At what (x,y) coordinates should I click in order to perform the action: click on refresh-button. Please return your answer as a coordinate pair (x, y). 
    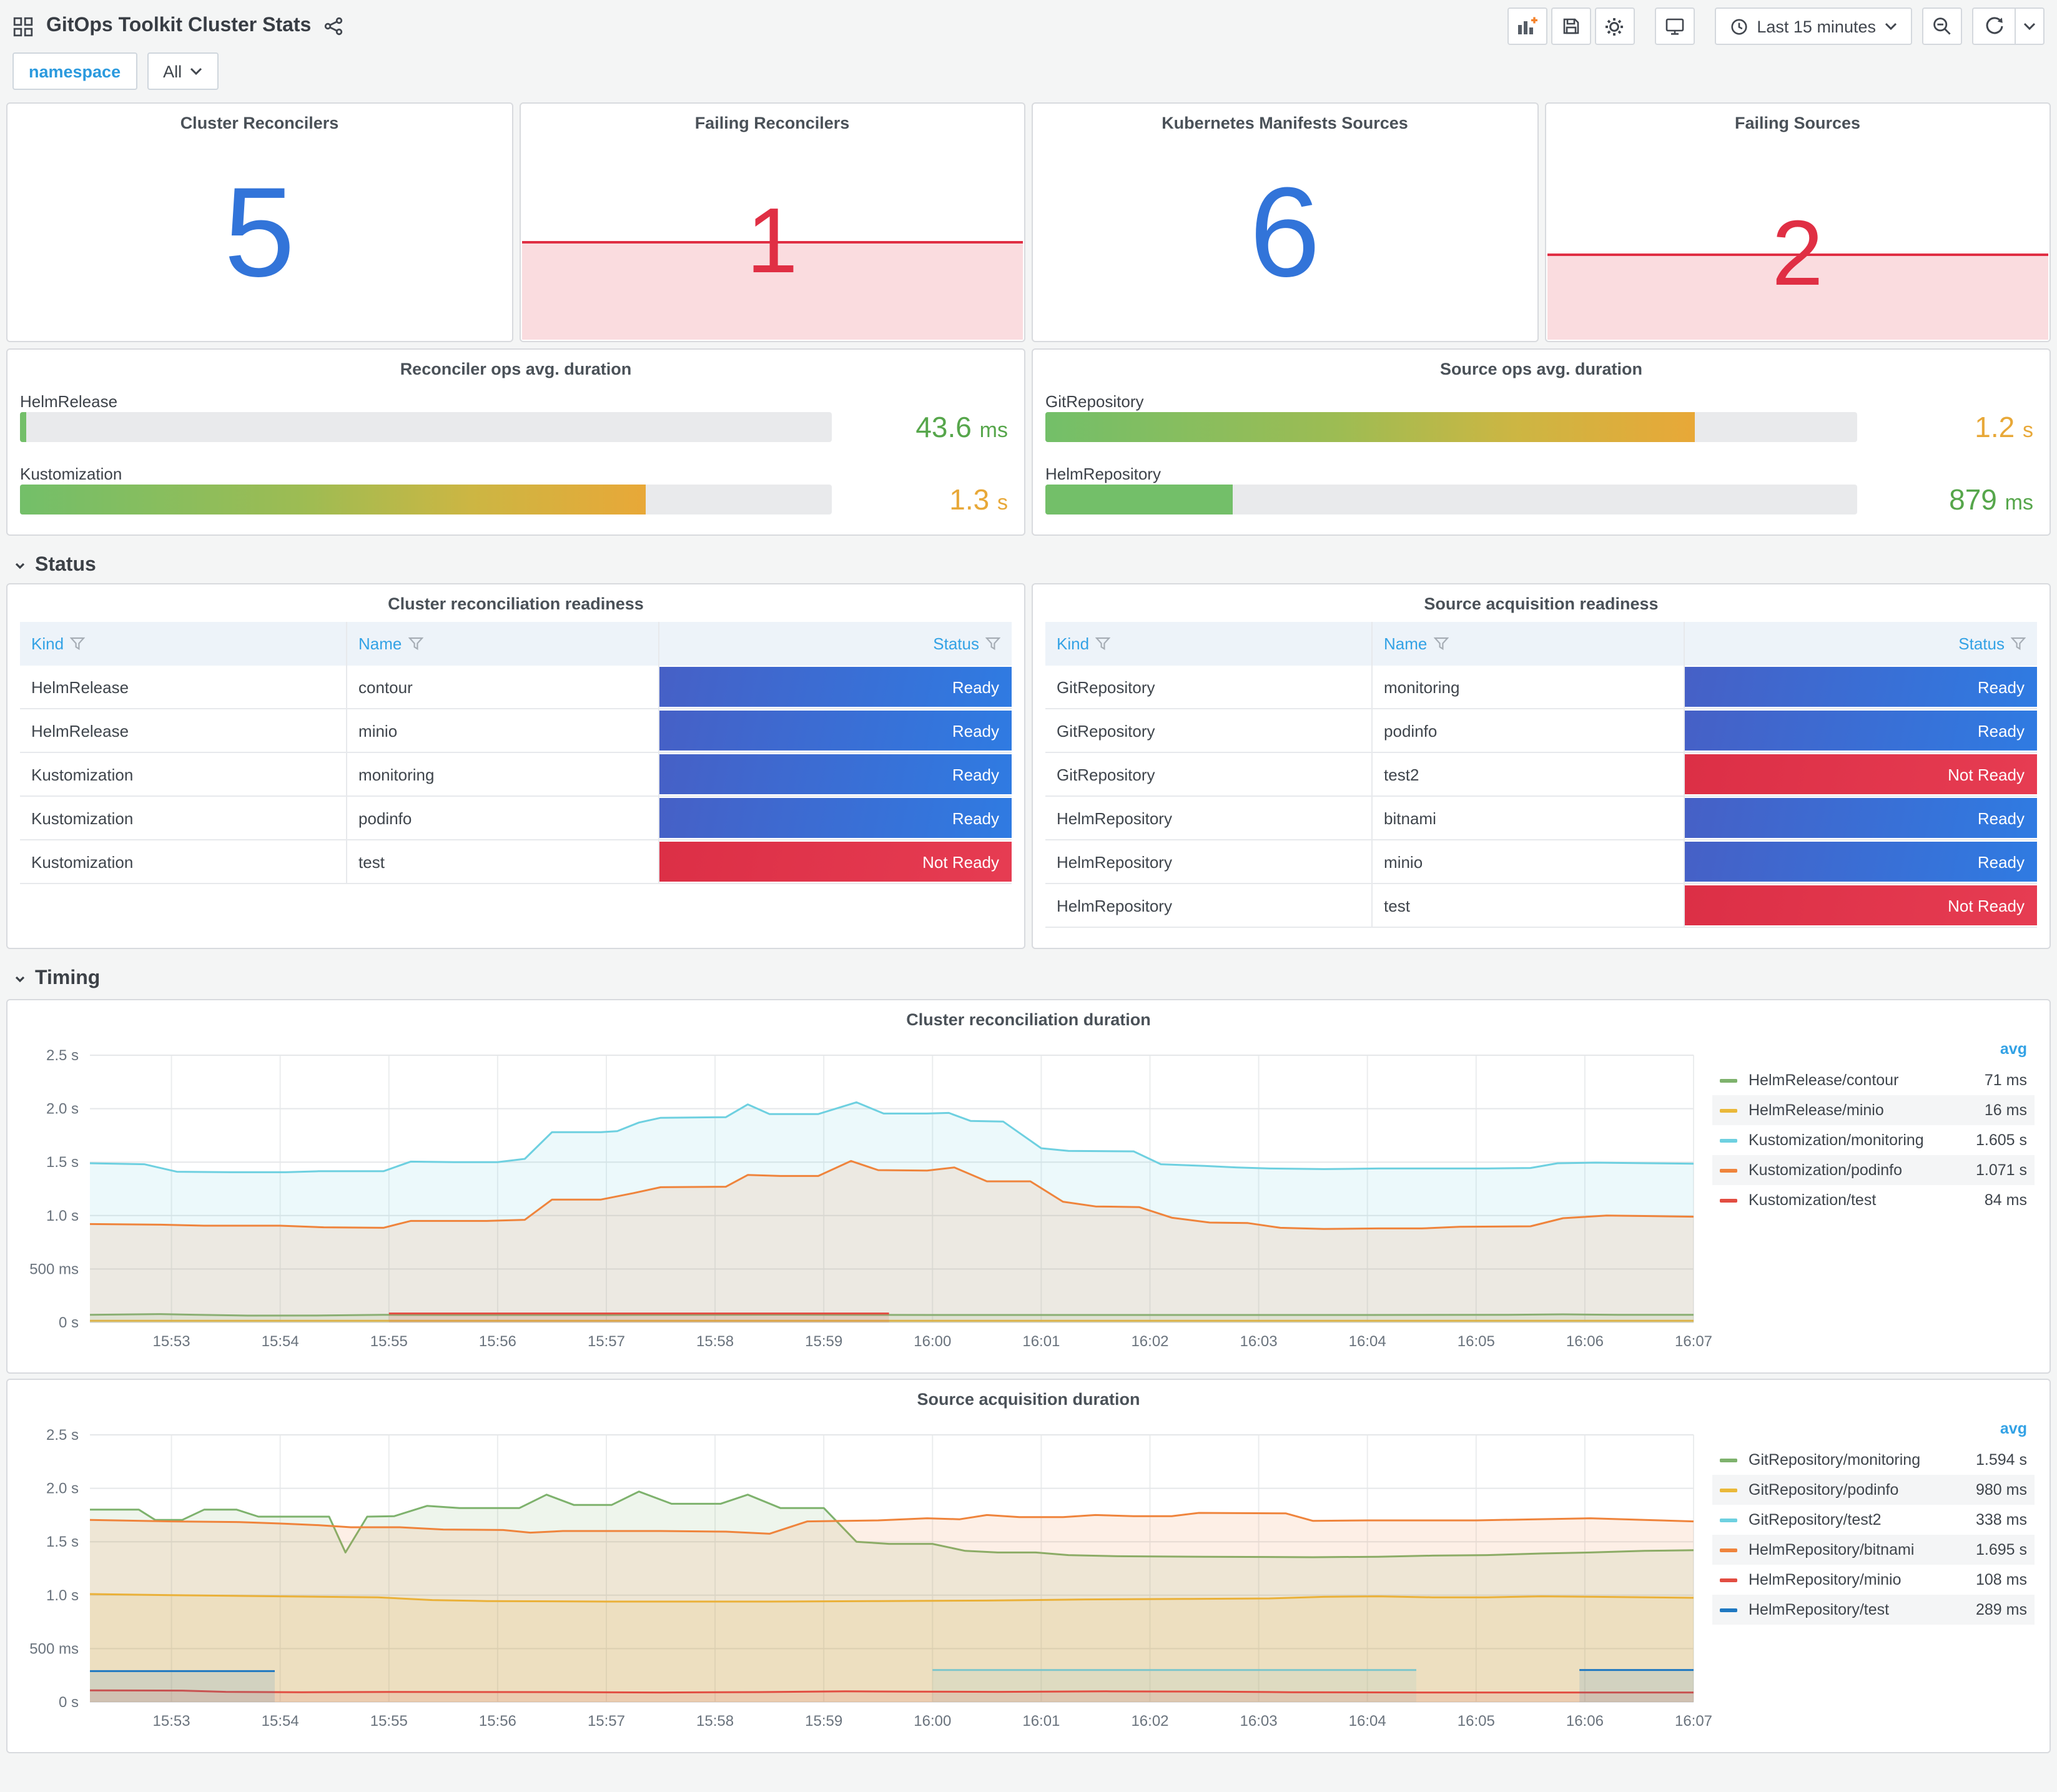
    Looking at the image, I should click on (1994, 26).